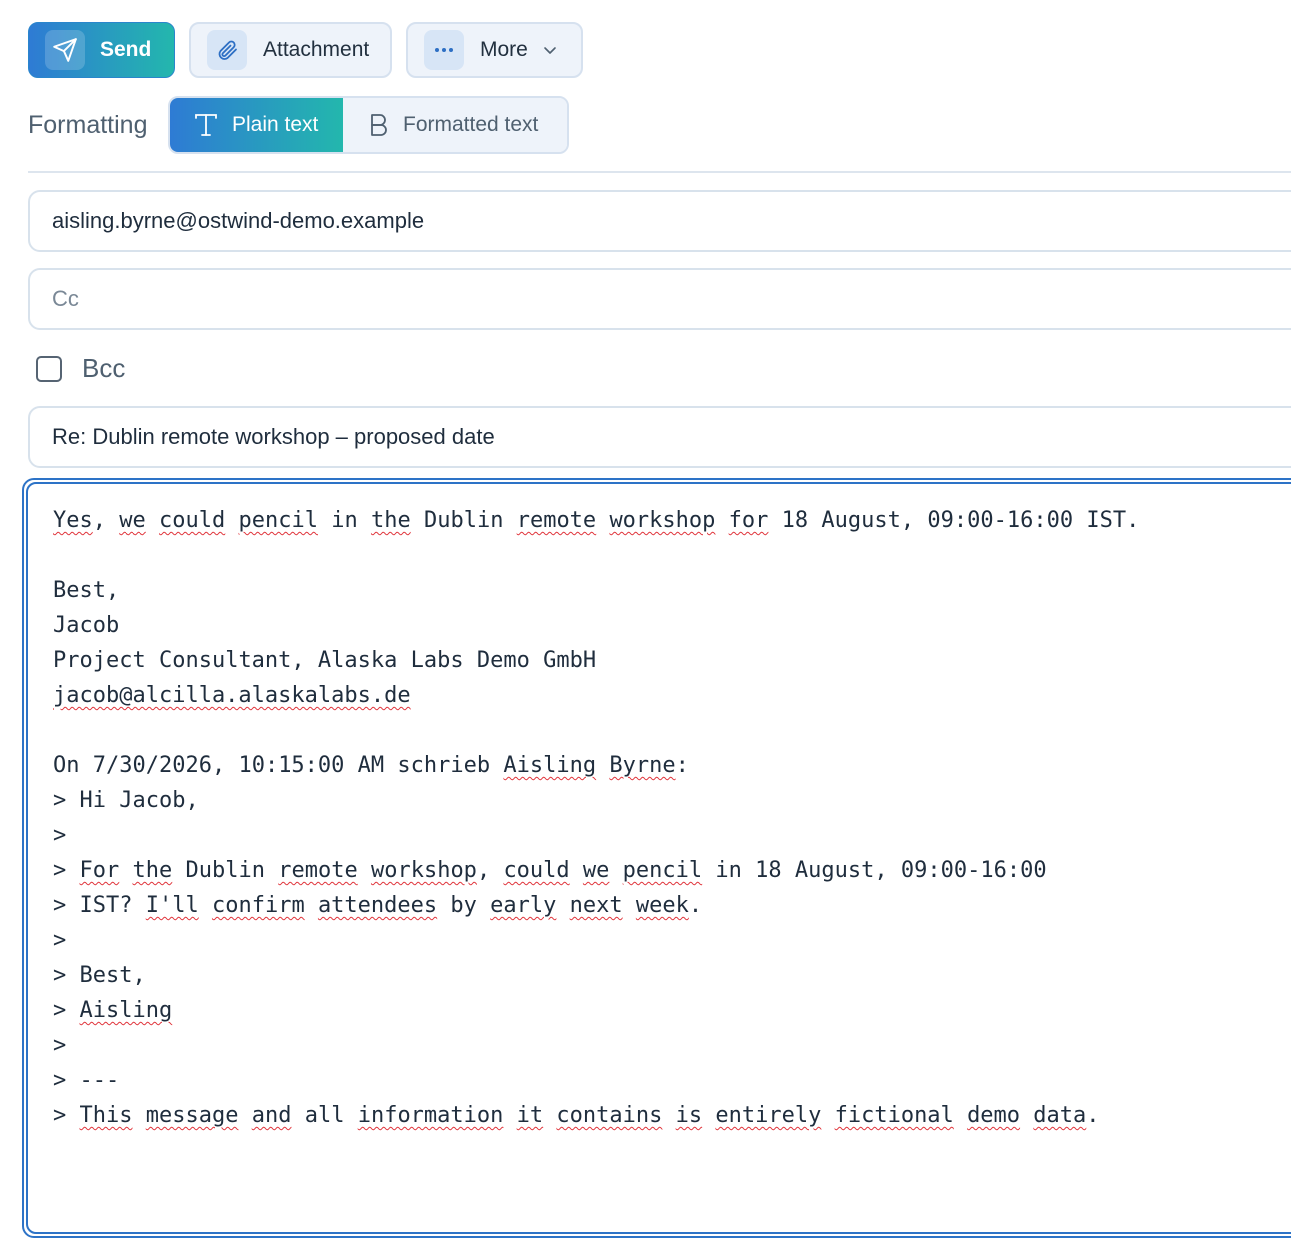 Image resolution: width=1291 pixels, height=1238 pixels. I want to click on body-line: > ---, so click(86, 1080).